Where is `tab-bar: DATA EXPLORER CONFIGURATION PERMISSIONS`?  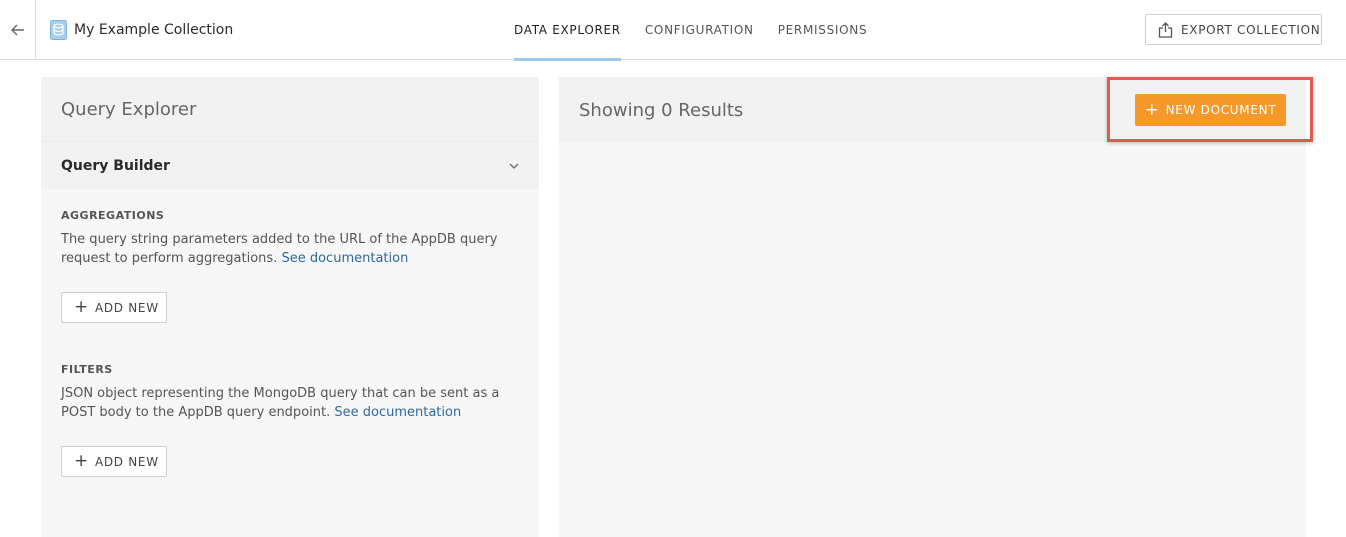
tab-bar: DATA EXPLORER CONFIGURATION PERMISSIONS is located at coordinates (691, 30).